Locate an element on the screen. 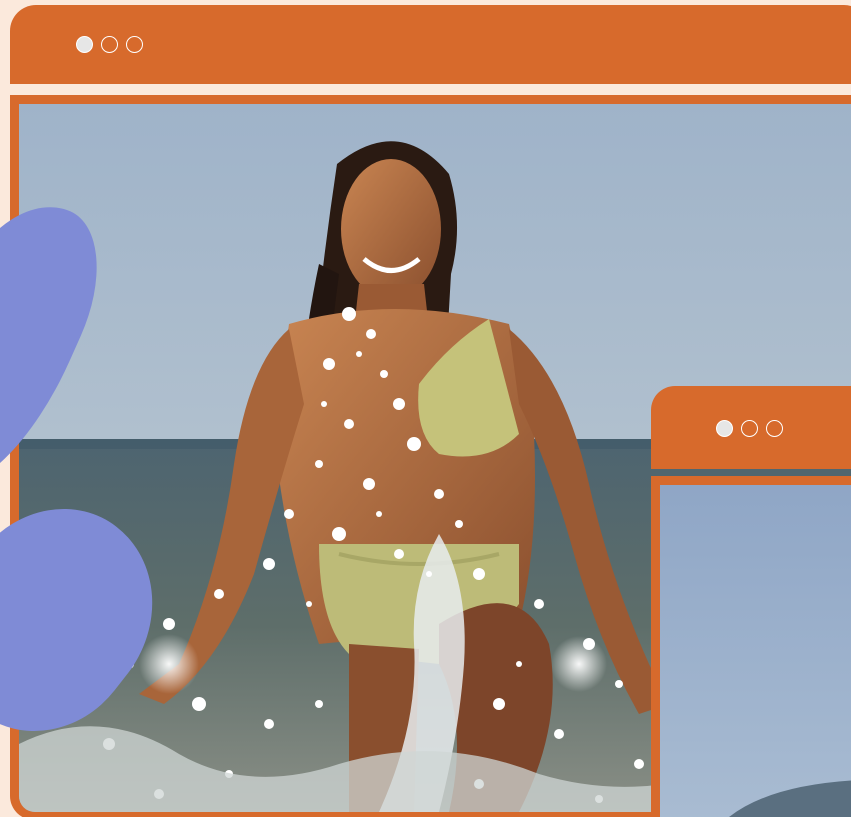  main-window-titlebar is located at coordinates (430, 44).